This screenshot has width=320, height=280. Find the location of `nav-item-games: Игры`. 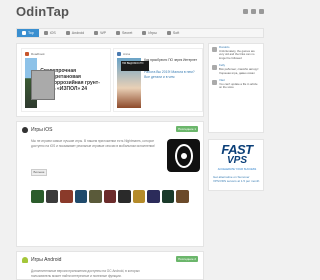

nav-item-games: Игры is located at coordinates (149, 33).